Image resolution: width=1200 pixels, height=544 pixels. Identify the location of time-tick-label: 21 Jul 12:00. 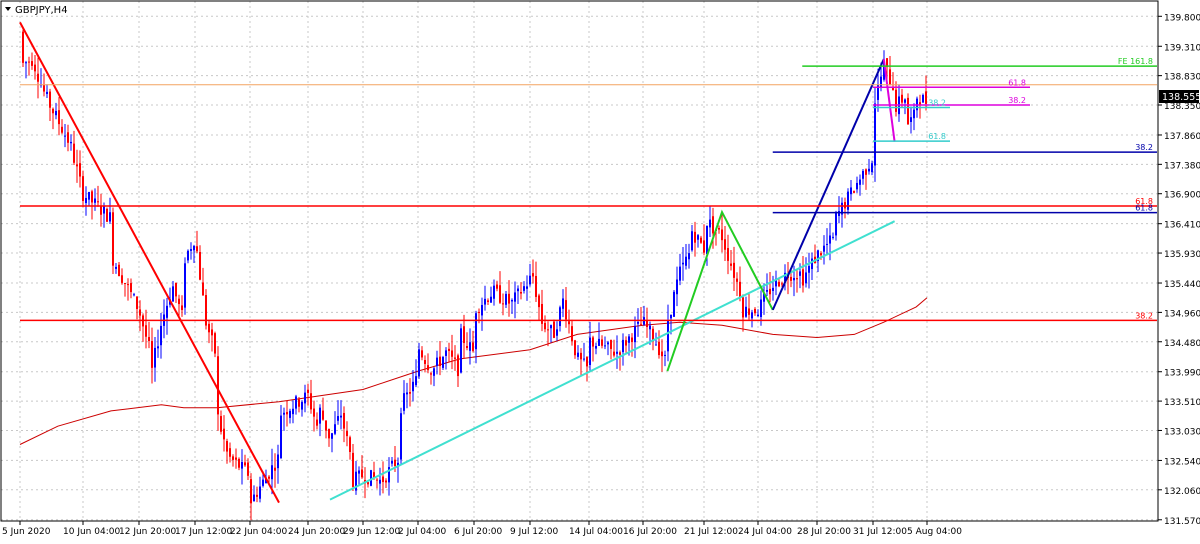
(711, 532).